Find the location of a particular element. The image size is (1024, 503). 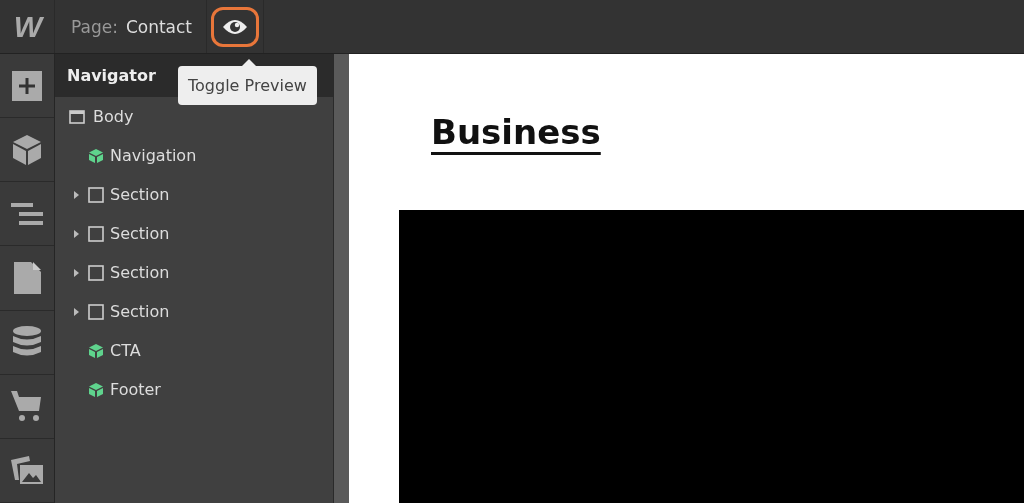

tree-item: Navigation is located at coordinates (194, 155).